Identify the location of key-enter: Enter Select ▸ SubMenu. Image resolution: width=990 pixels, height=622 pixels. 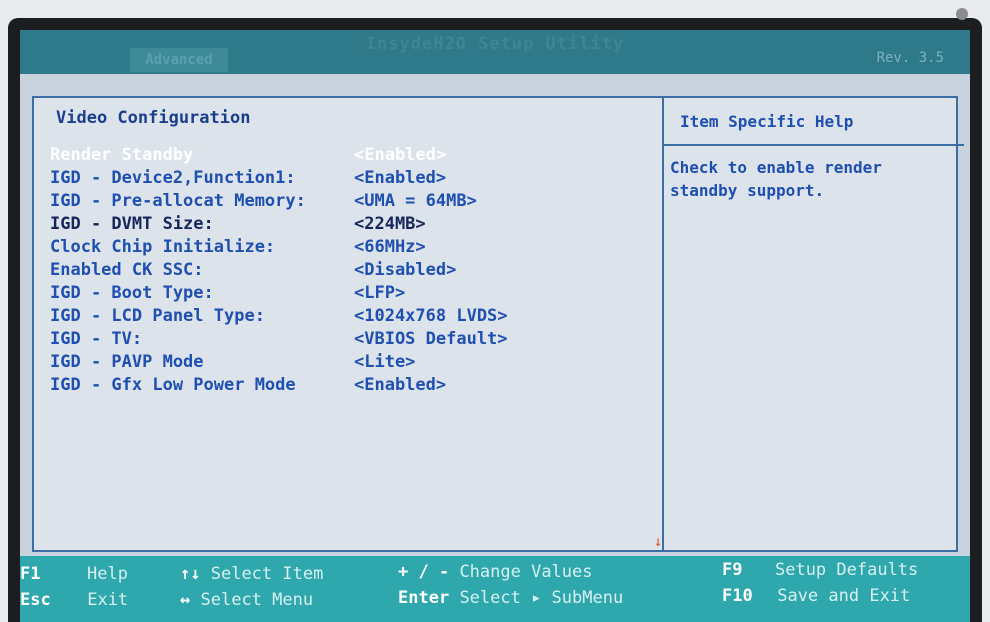
(510, 598).